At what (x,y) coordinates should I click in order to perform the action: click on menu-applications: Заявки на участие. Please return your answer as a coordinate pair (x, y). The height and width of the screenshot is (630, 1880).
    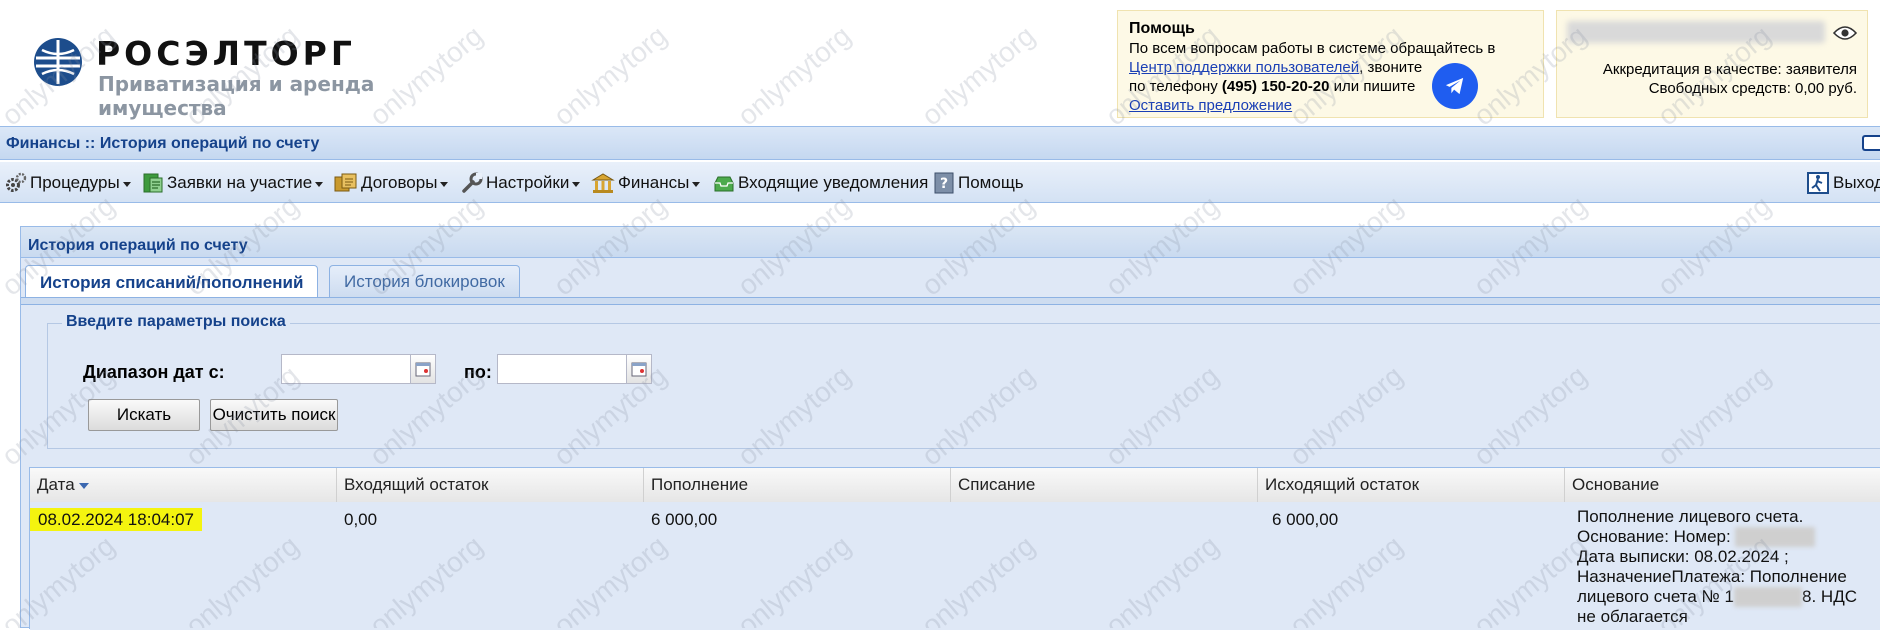
    Looking at the image, I should click on (233, 183).